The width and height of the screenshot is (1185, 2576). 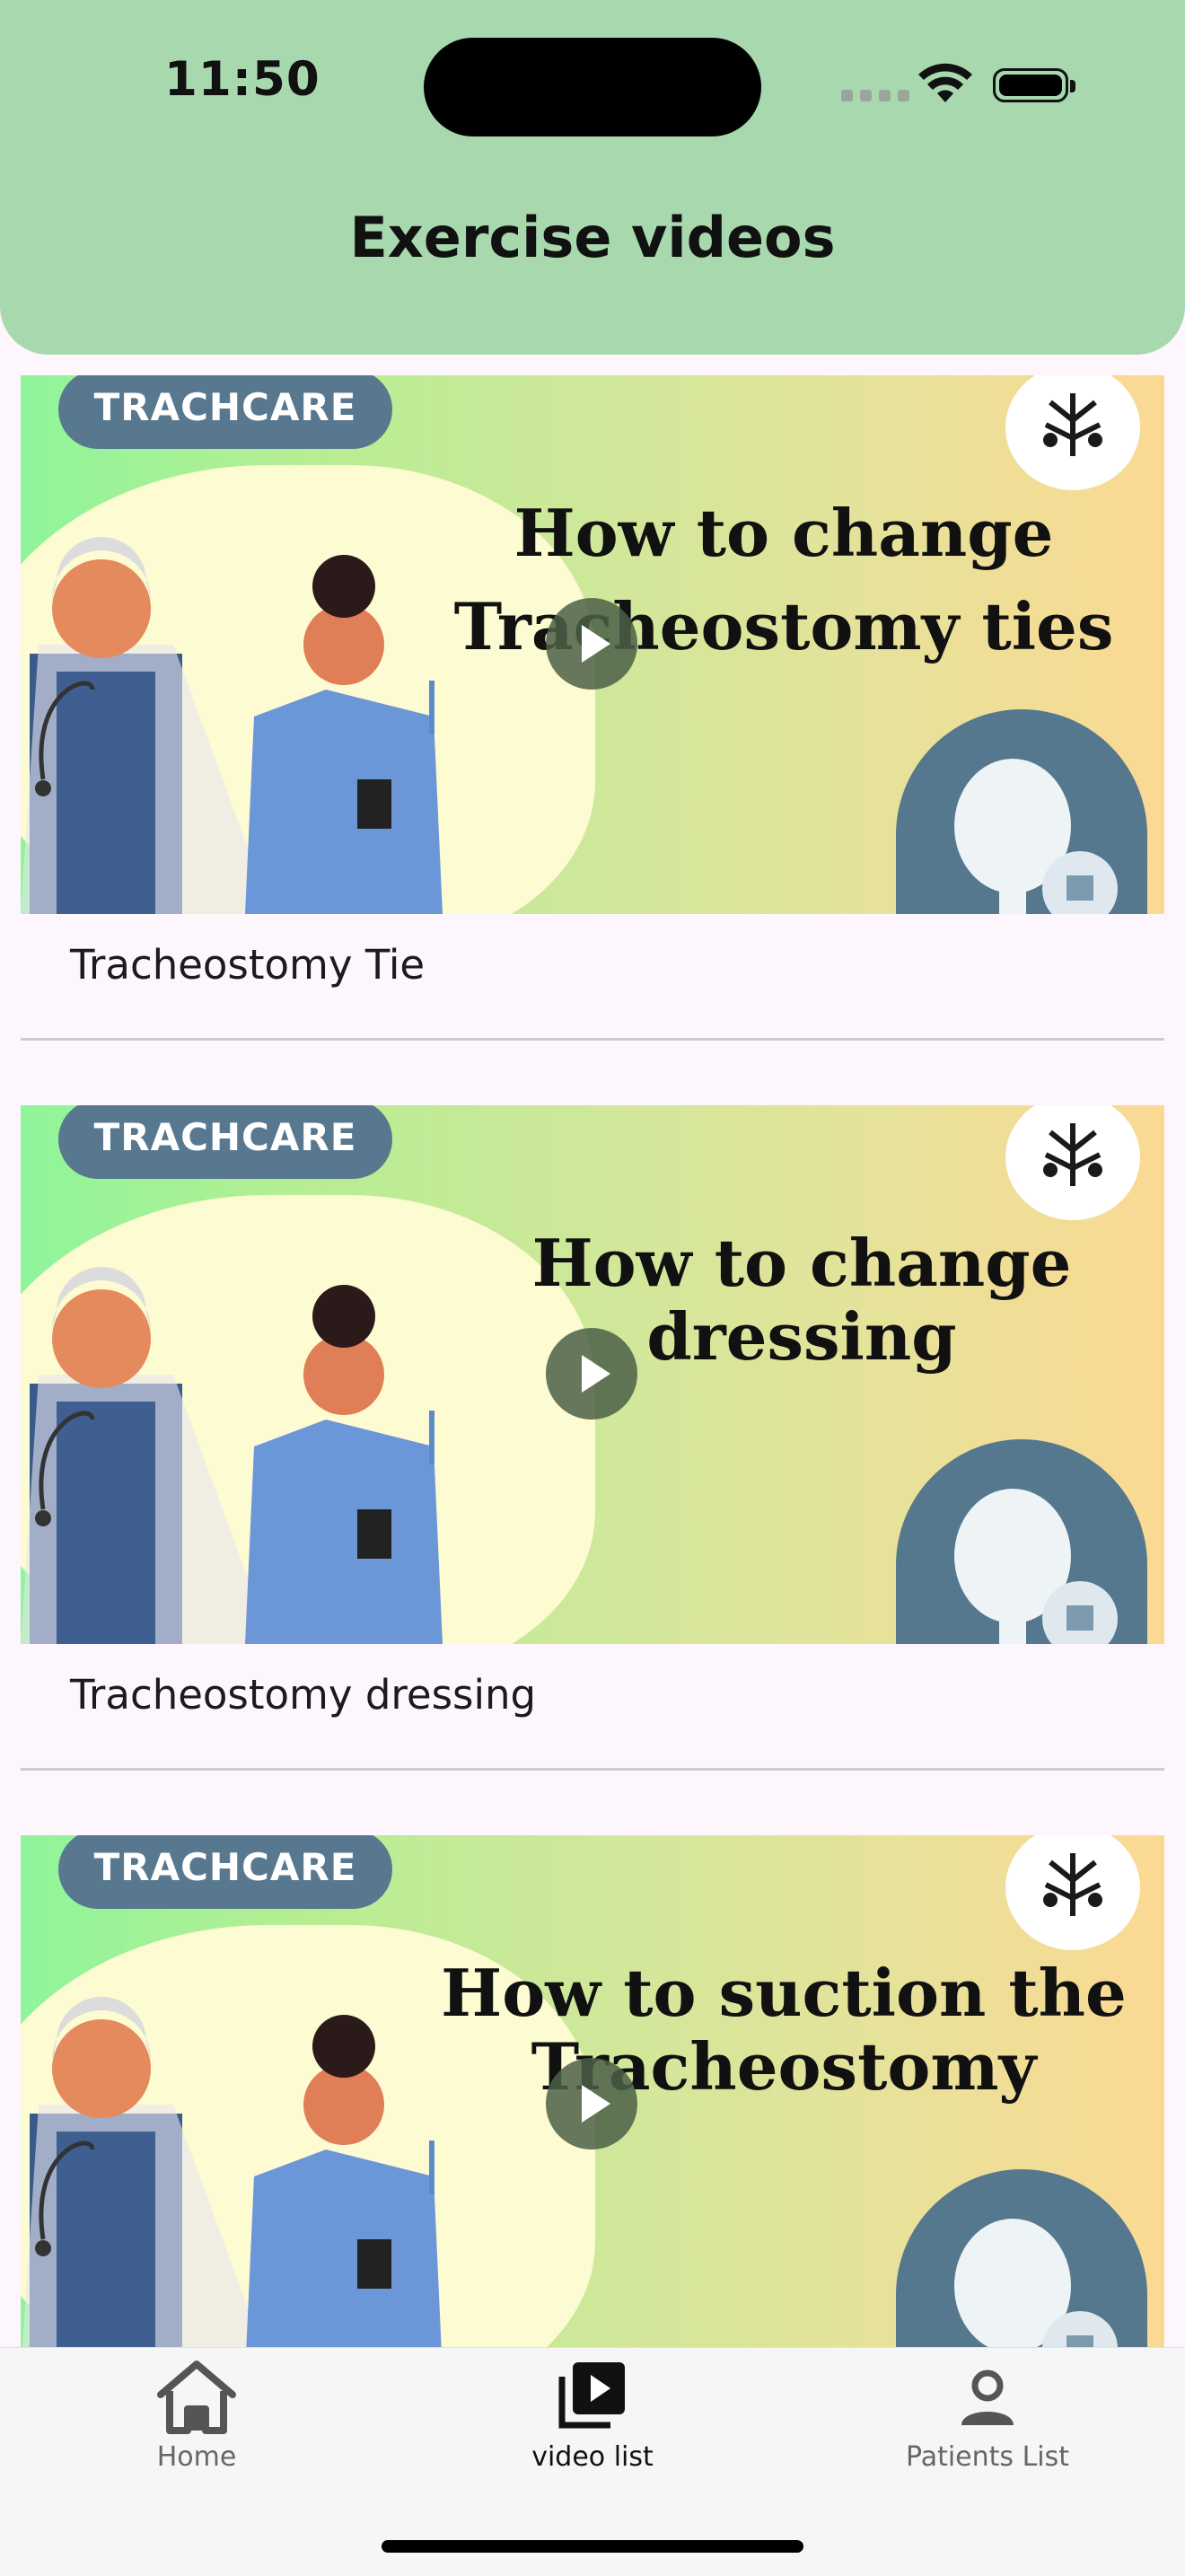 I want to click on thumbnail-title-line: Tracheostomy ties, so click(x=783, y=626).